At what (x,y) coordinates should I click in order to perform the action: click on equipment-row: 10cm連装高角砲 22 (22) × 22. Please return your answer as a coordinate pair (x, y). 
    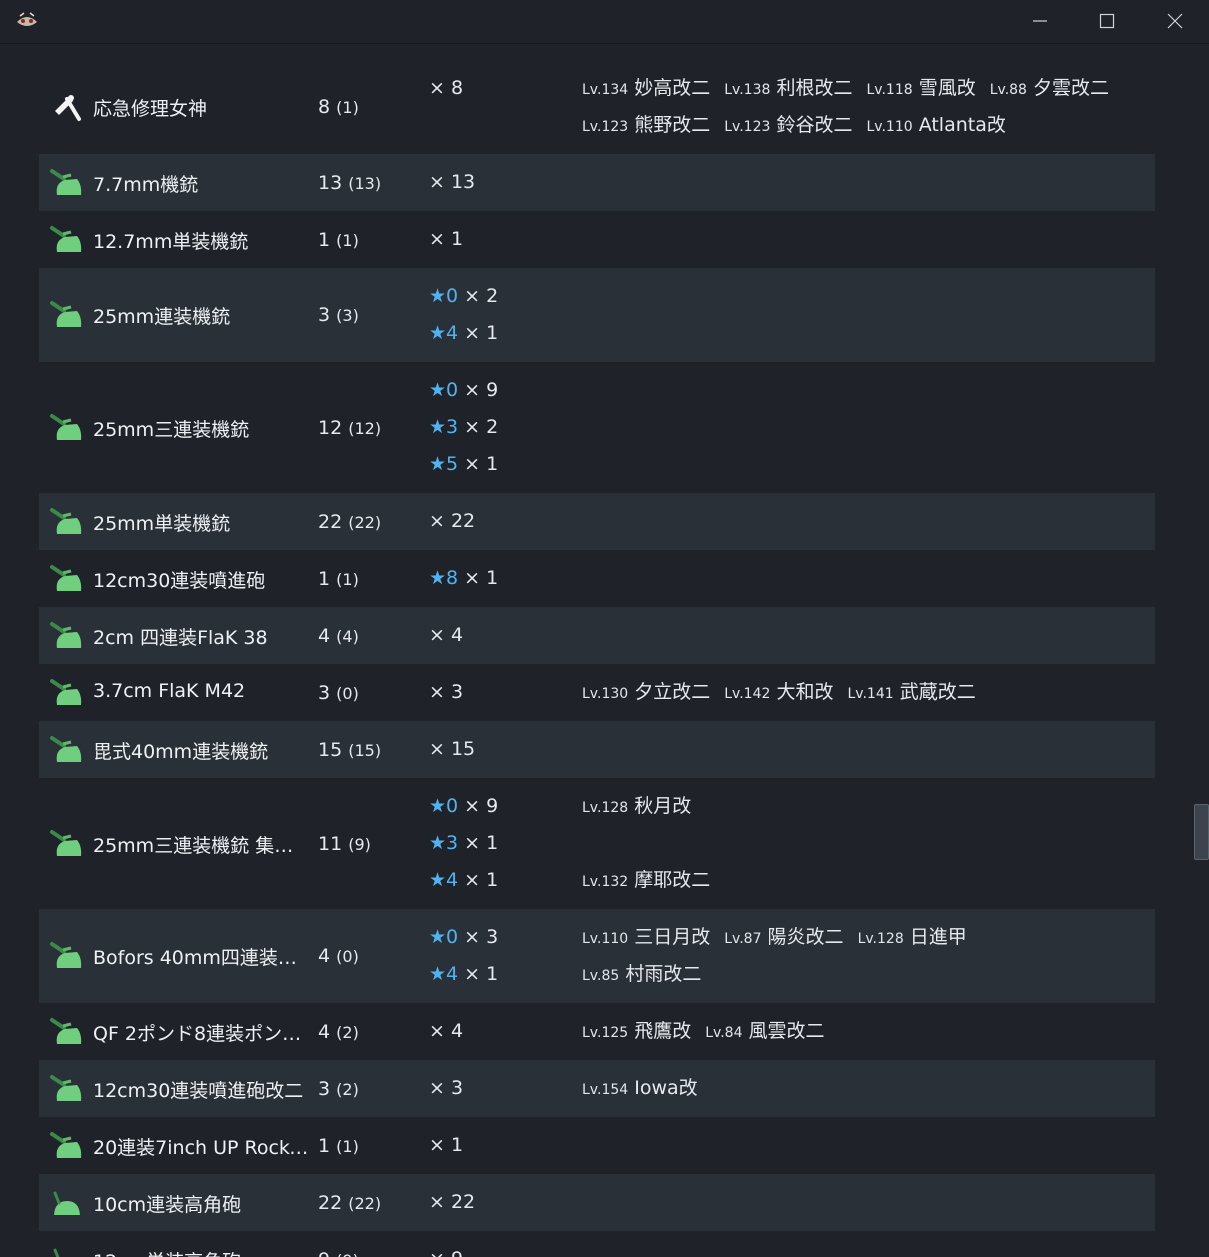
    Looking at the image, I should click on (597, 1202).